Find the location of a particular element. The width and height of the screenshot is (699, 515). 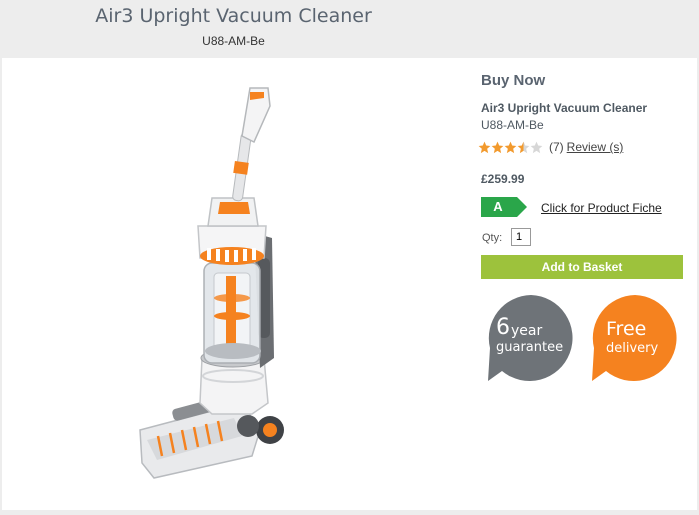

star-empty-icon is located at coordinates (536, 147).